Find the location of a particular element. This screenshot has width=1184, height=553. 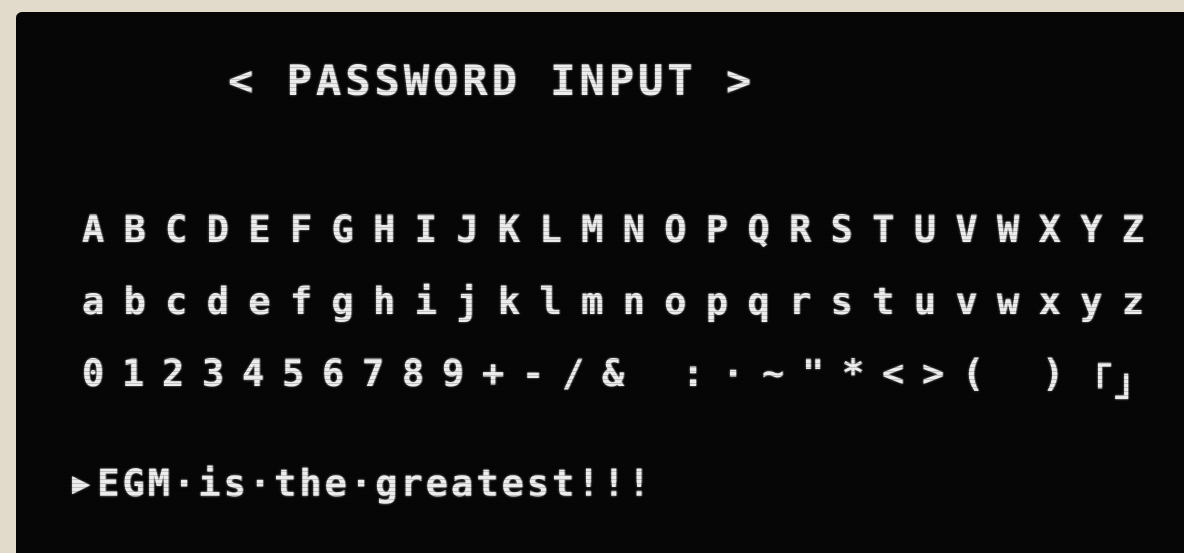

character-cell: o is located at coordinates (676, 301).